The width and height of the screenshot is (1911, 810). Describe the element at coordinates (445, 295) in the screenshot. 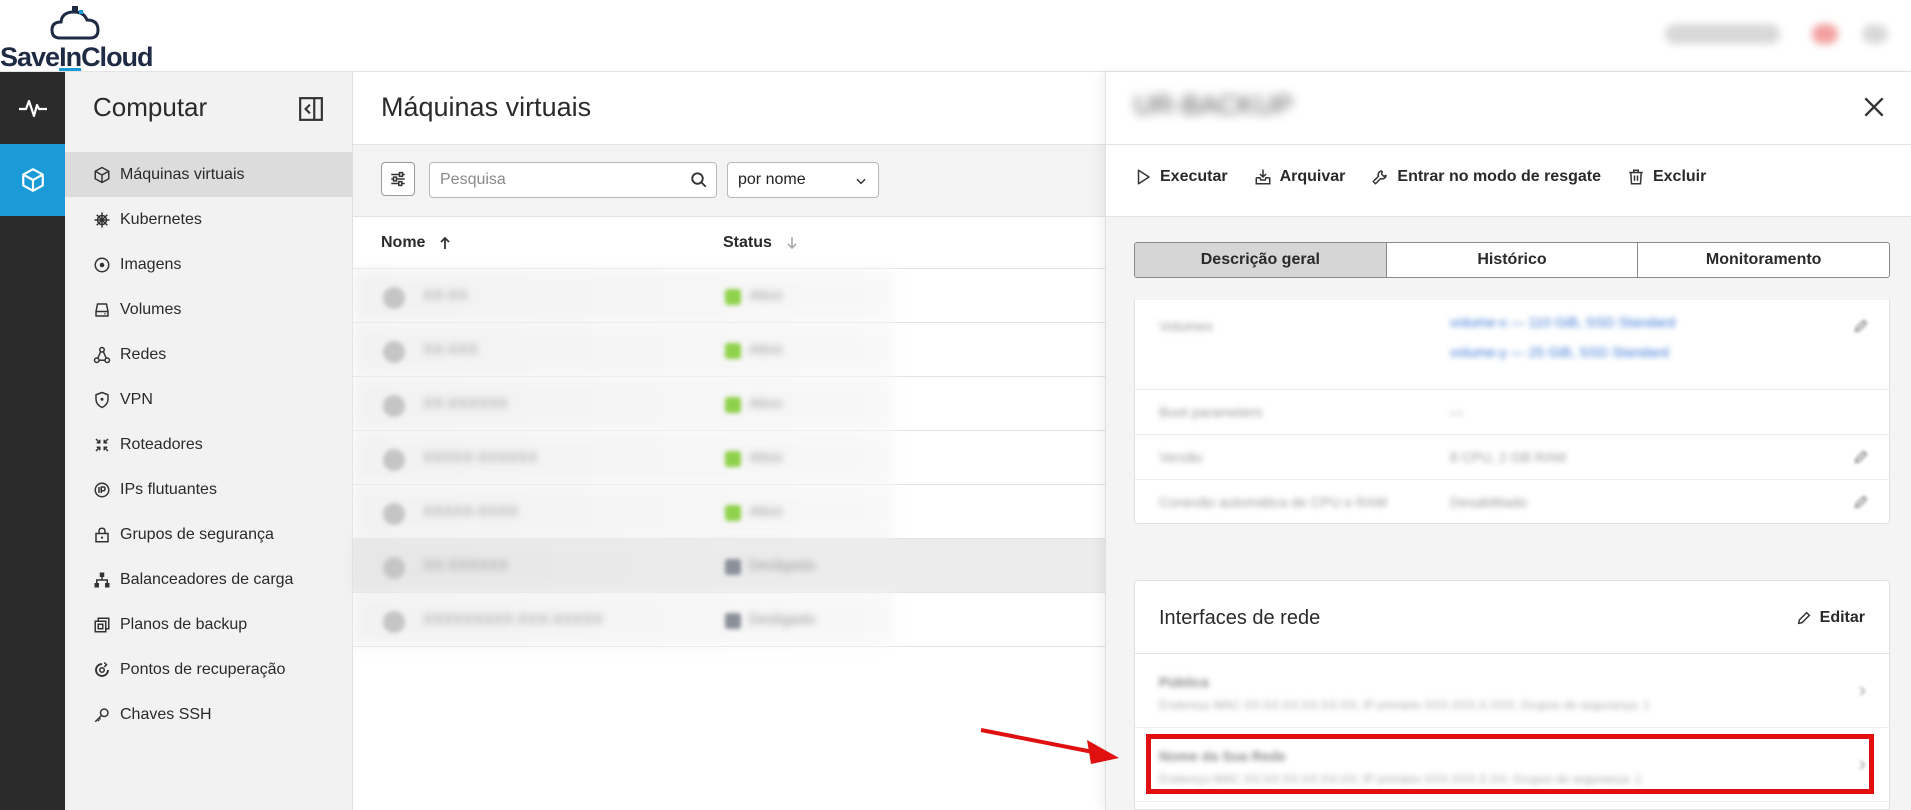

I see `vm-name: XX-XX` at that location.